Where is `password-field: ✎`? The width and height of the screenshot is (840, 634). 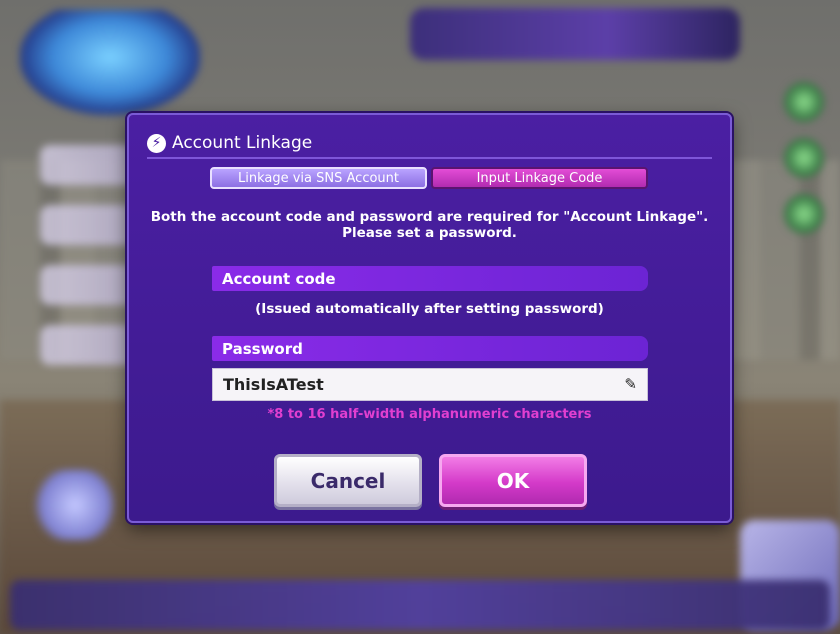 password-field: ✎ is located at coordinates (430, 384).